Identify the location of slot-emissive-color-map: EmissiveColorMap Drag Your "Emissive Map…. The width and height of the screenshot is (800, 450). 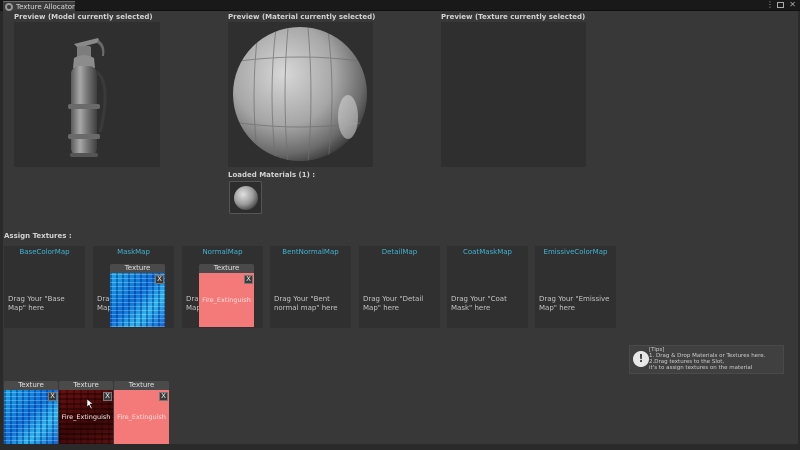
(575, 287).